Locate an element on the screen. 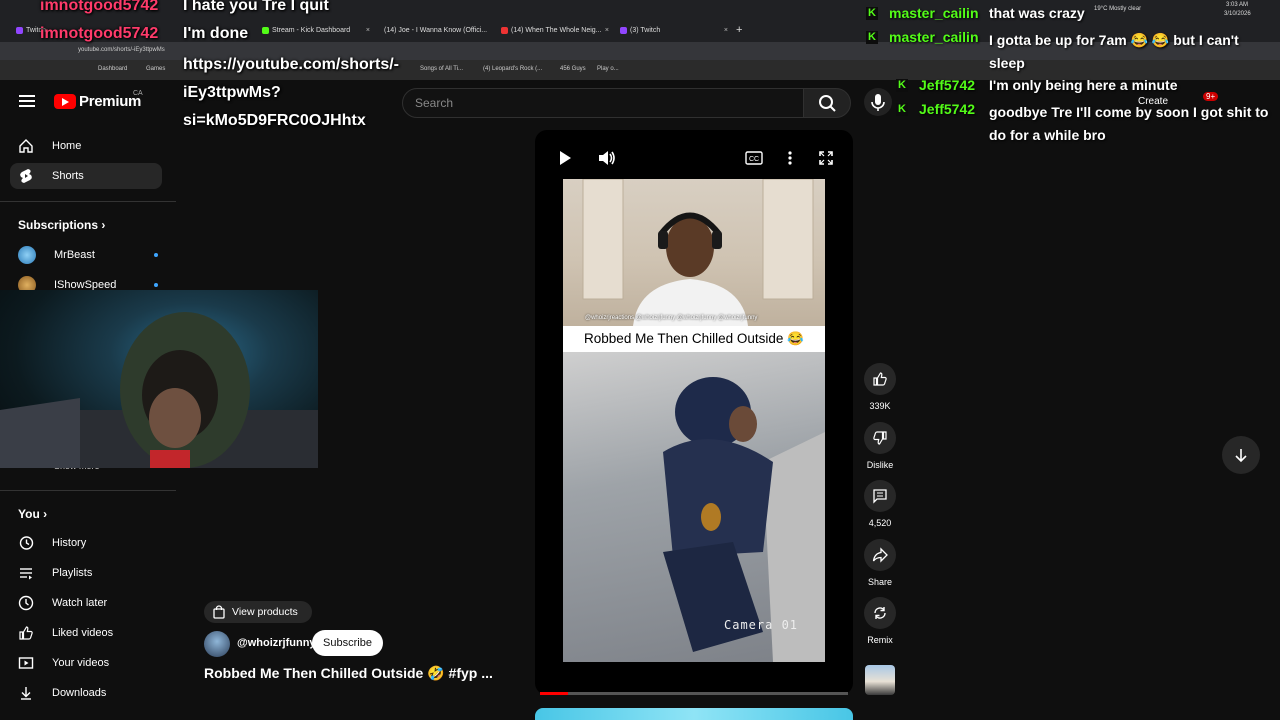 The width and height of the screenshot is (1280, 720). sidebar-item-label: History is located at coordinates (69, 543).